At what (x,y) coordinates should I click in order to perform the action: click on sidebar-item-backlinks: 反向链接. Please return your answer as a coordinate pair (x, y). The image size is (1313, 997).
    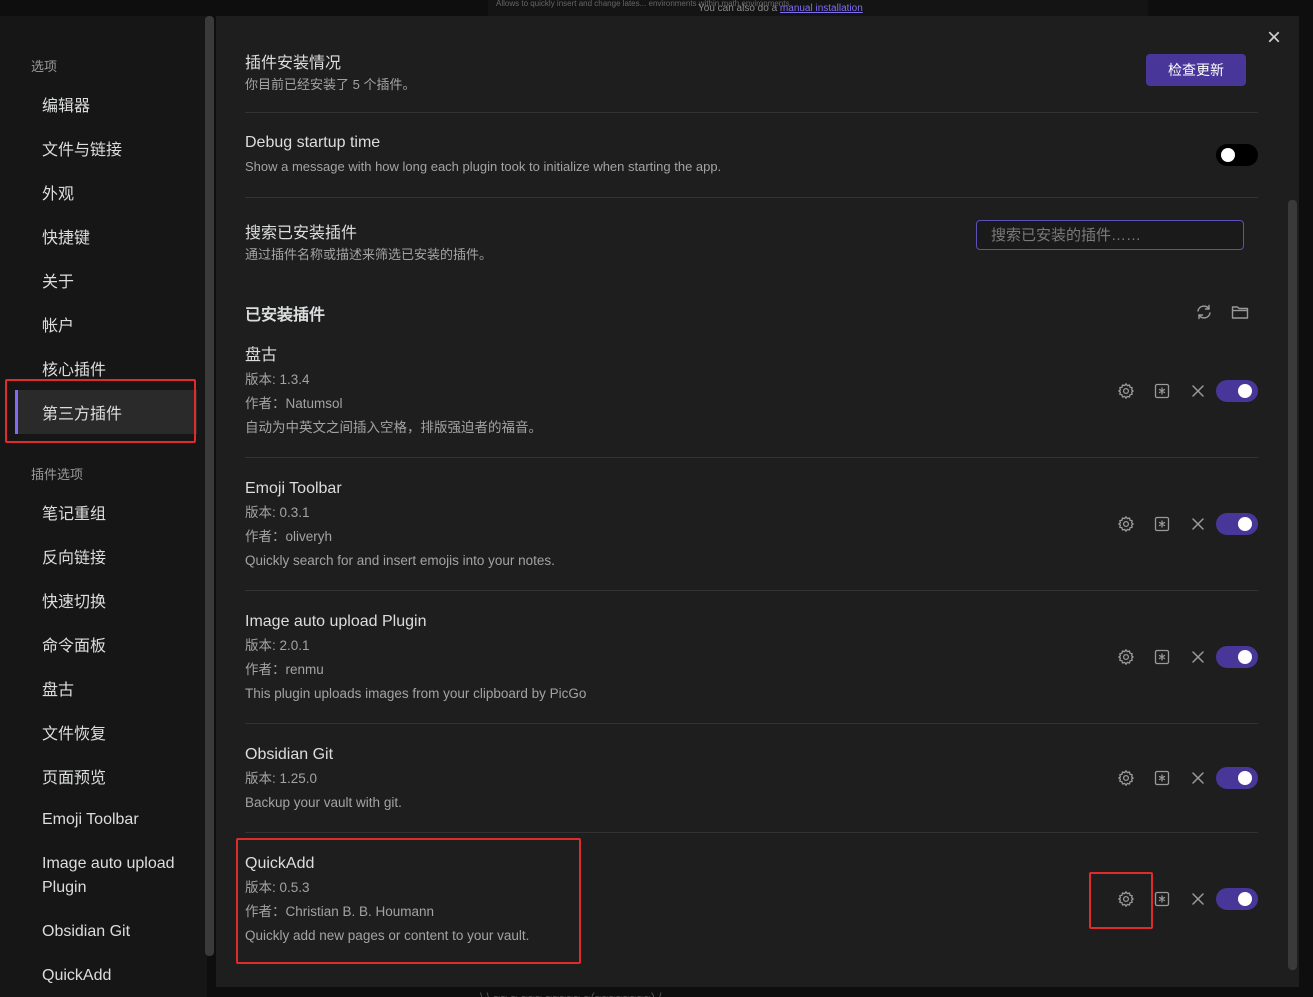
    Looking at the image, I should click on (106, 556).